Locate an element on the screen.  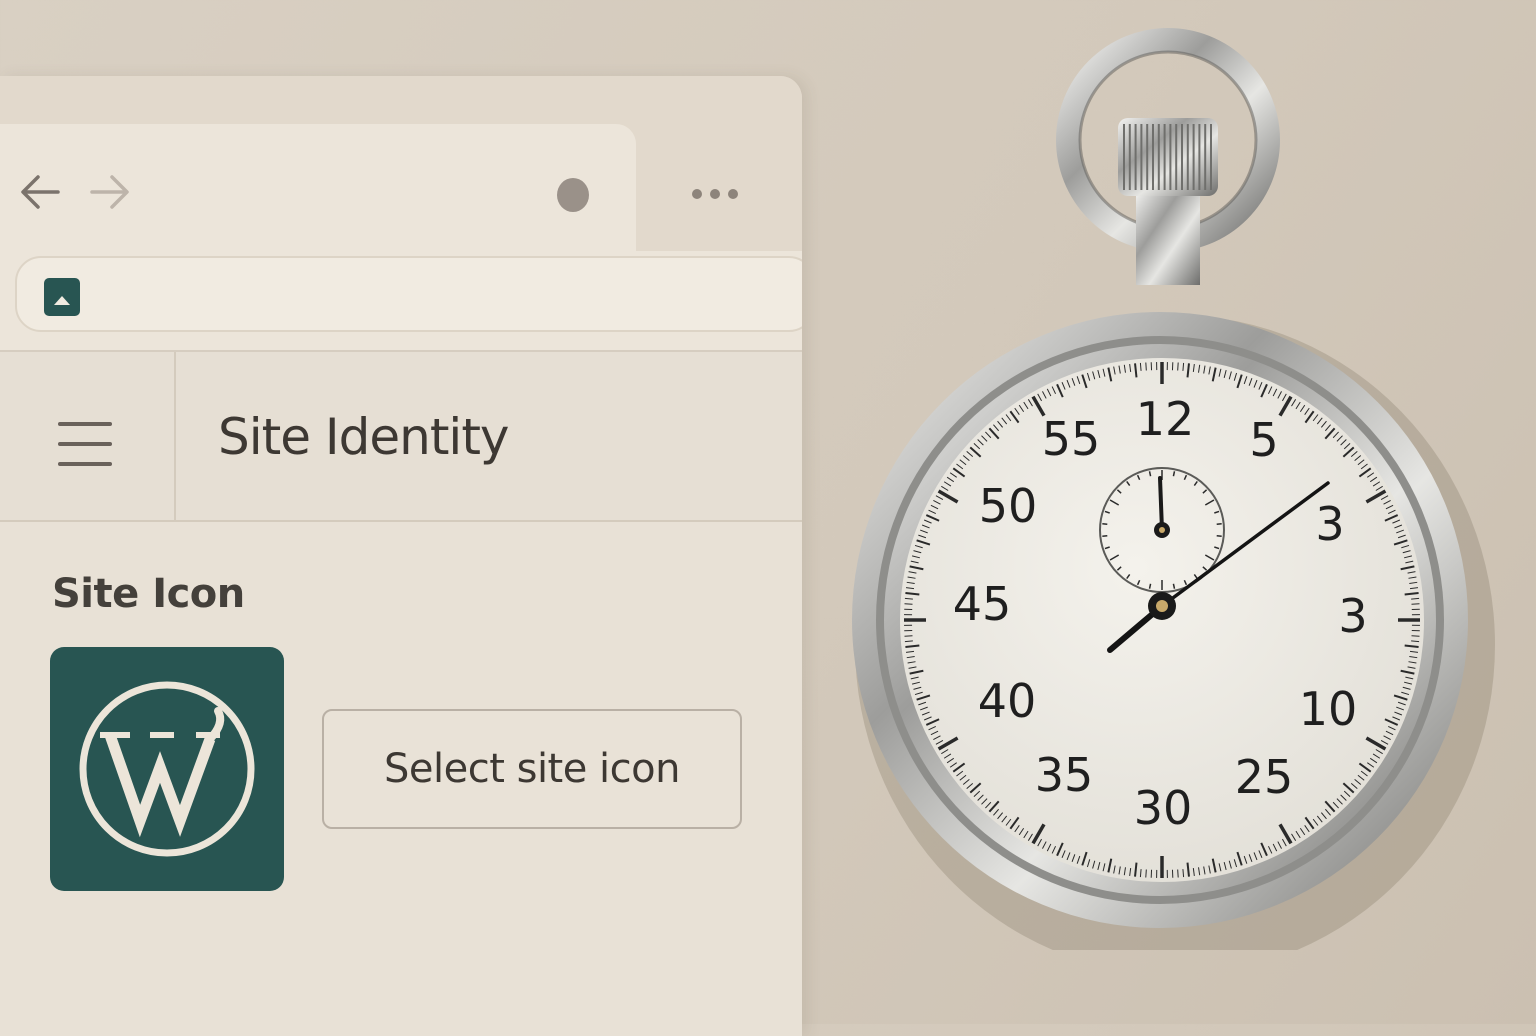
dial-number: 10 is located at coordinates (1328, 709).